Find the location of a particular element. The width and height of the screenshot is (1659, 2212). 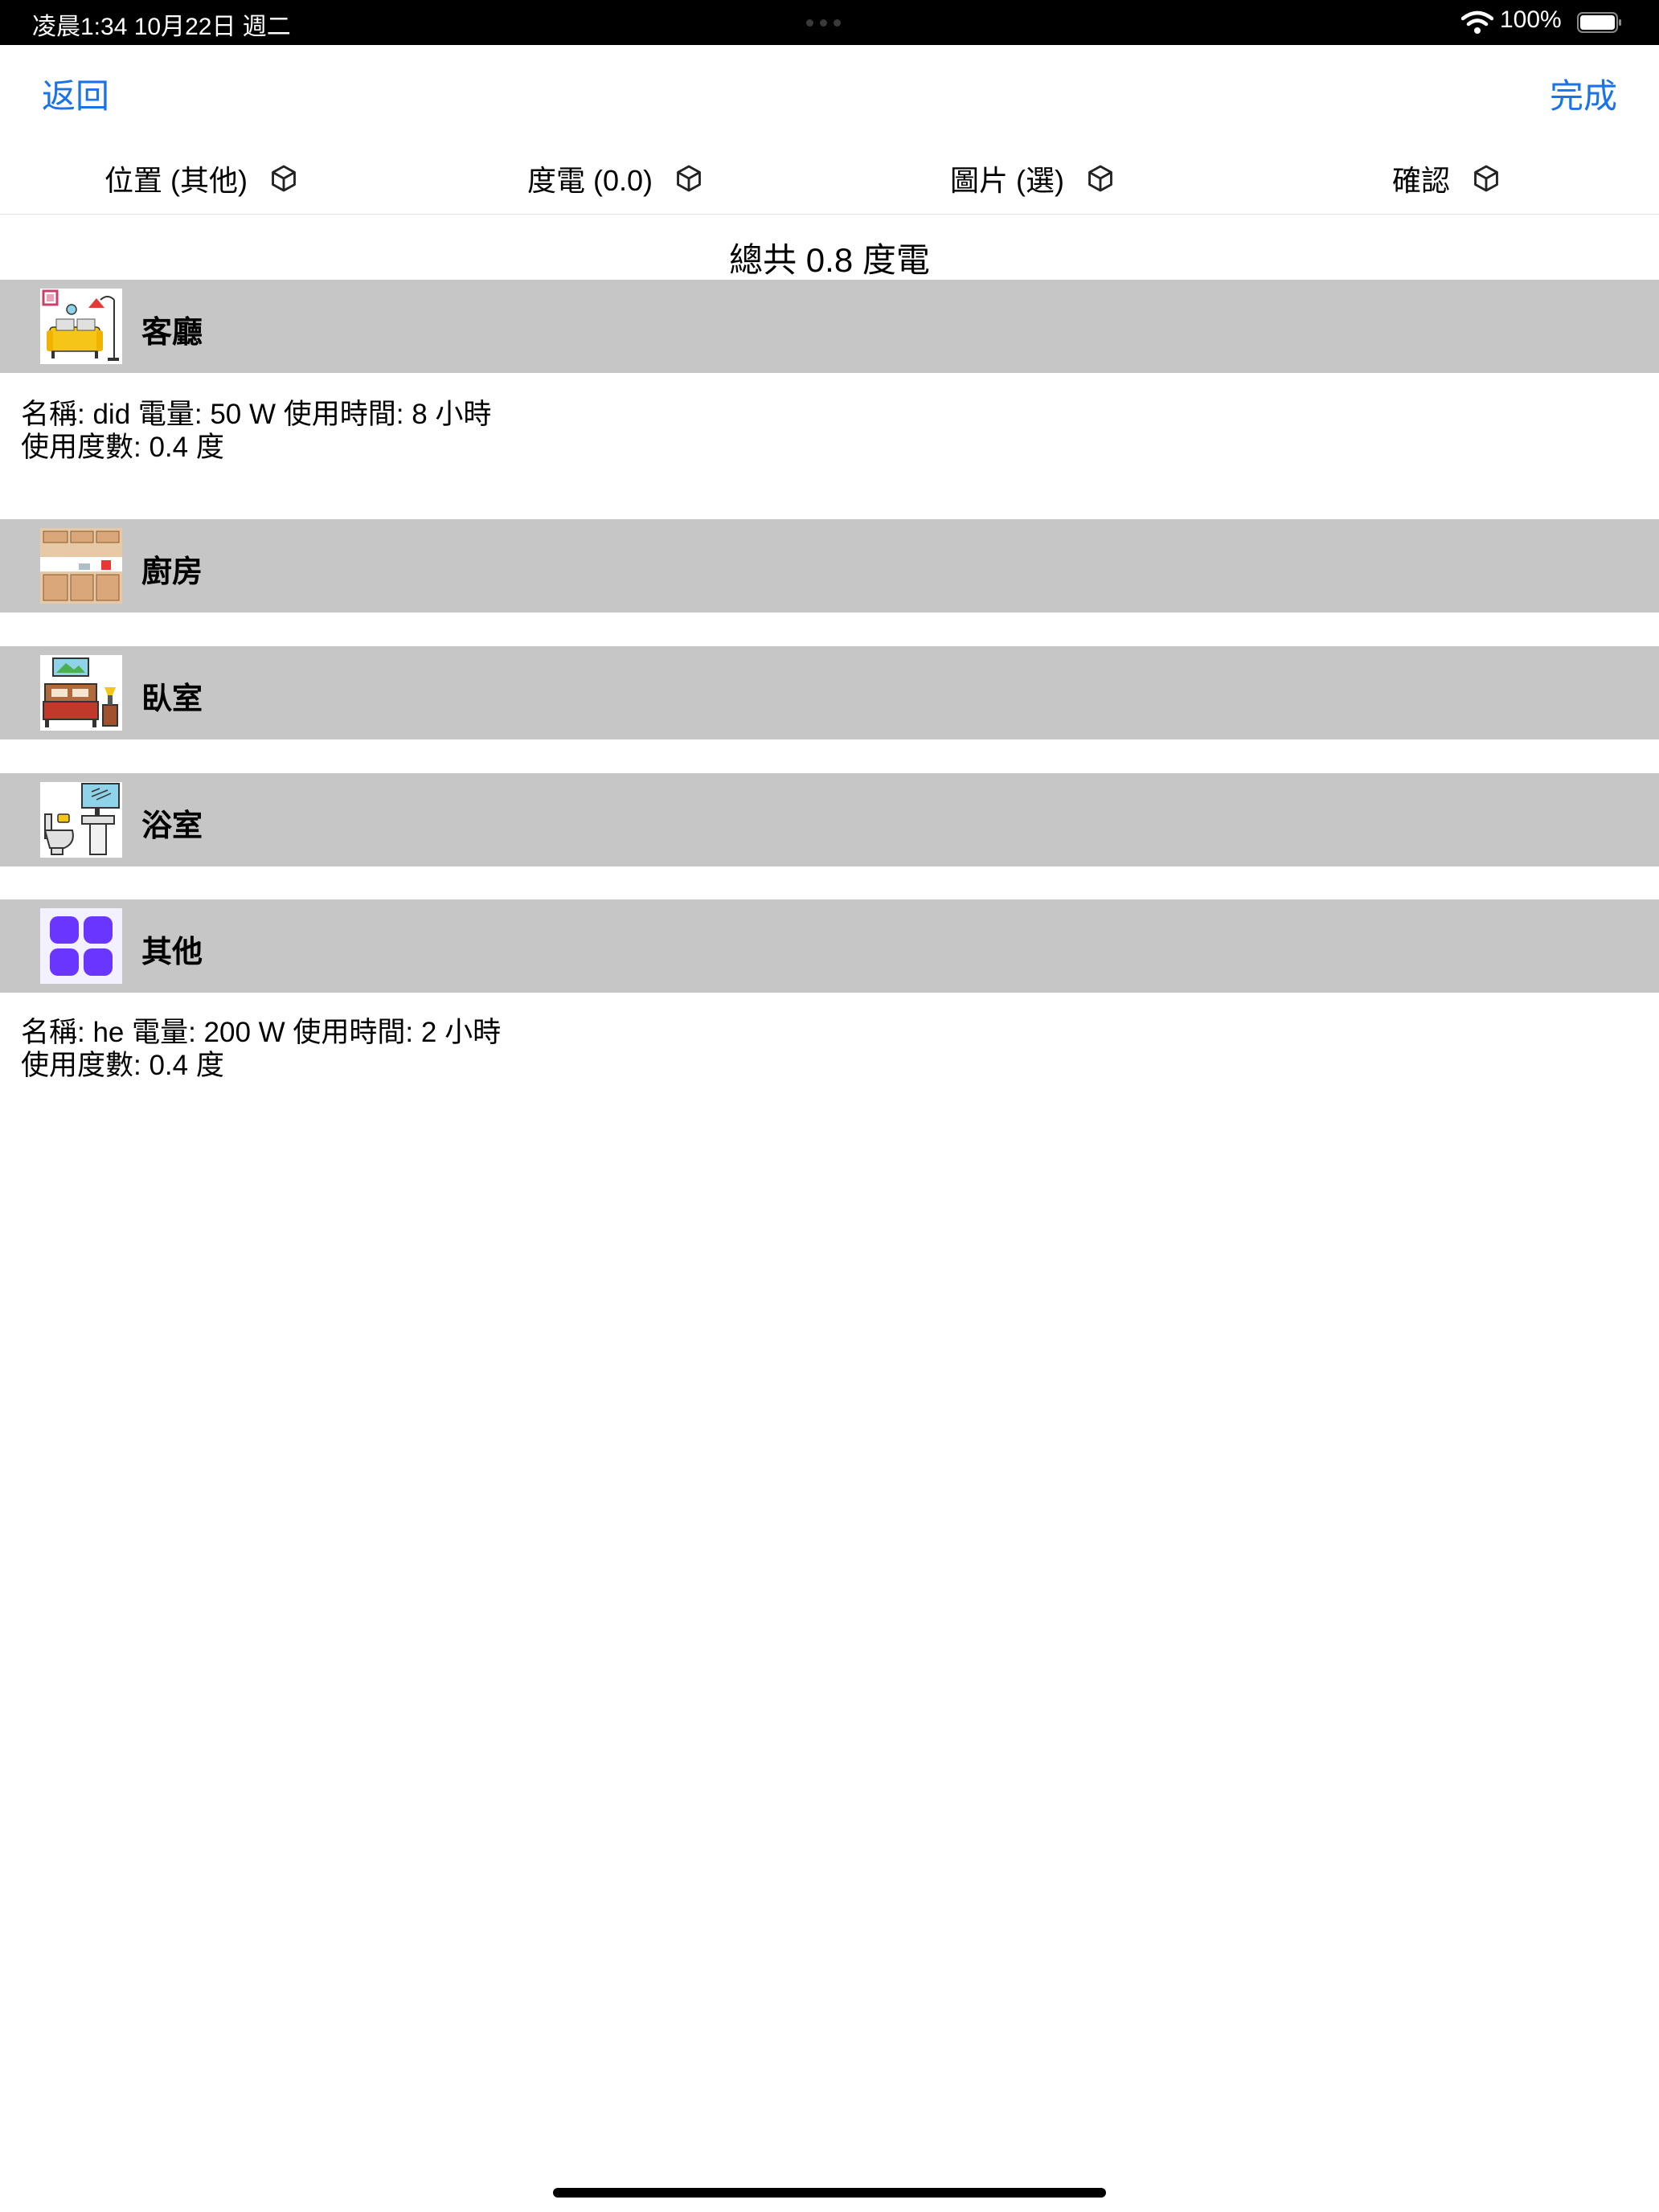

home-indicator is located at coordinates (829, 2193).